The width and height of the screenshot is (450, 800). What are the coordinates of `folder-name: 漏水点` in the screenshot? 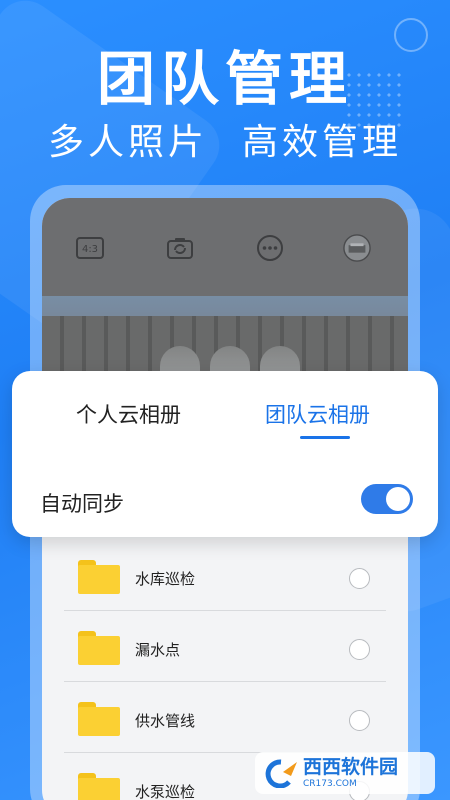 It's located at (158, 650).